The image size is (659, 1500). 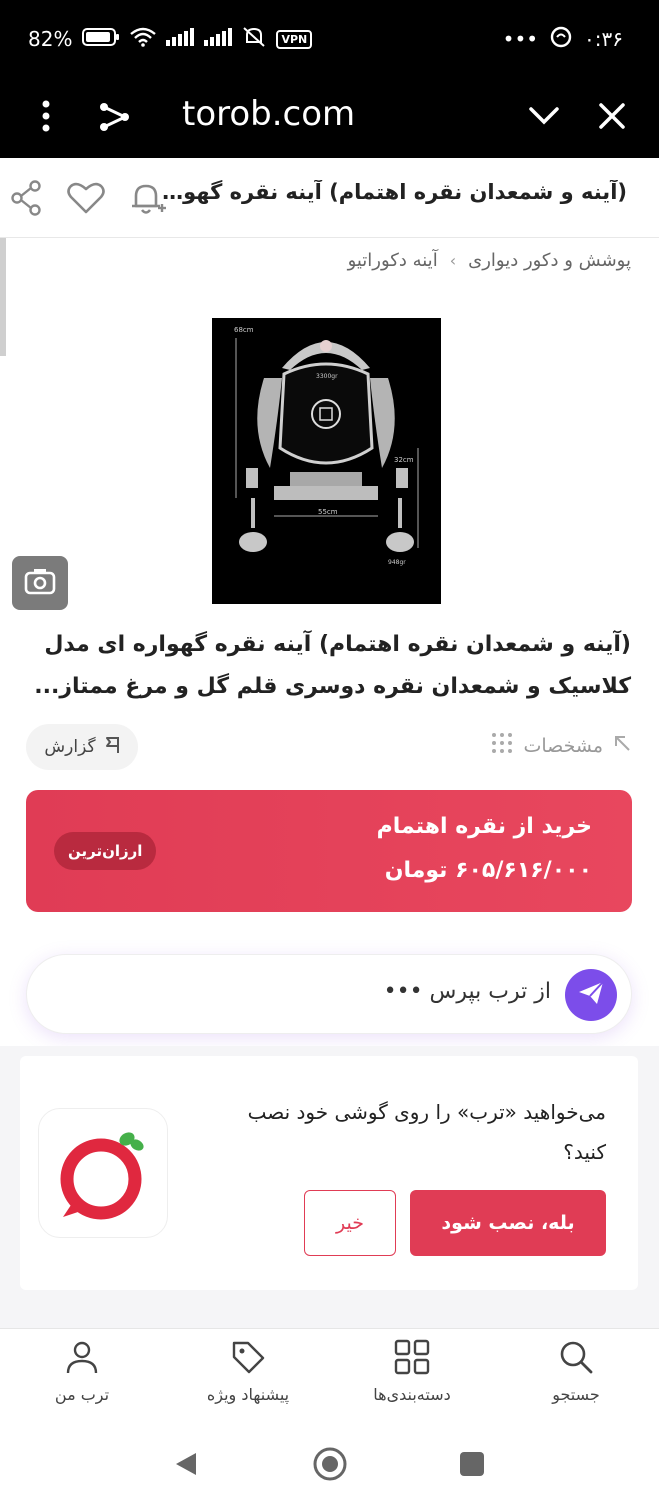 I want to click on system-navigation-bar, so click(x=329, y=1462).